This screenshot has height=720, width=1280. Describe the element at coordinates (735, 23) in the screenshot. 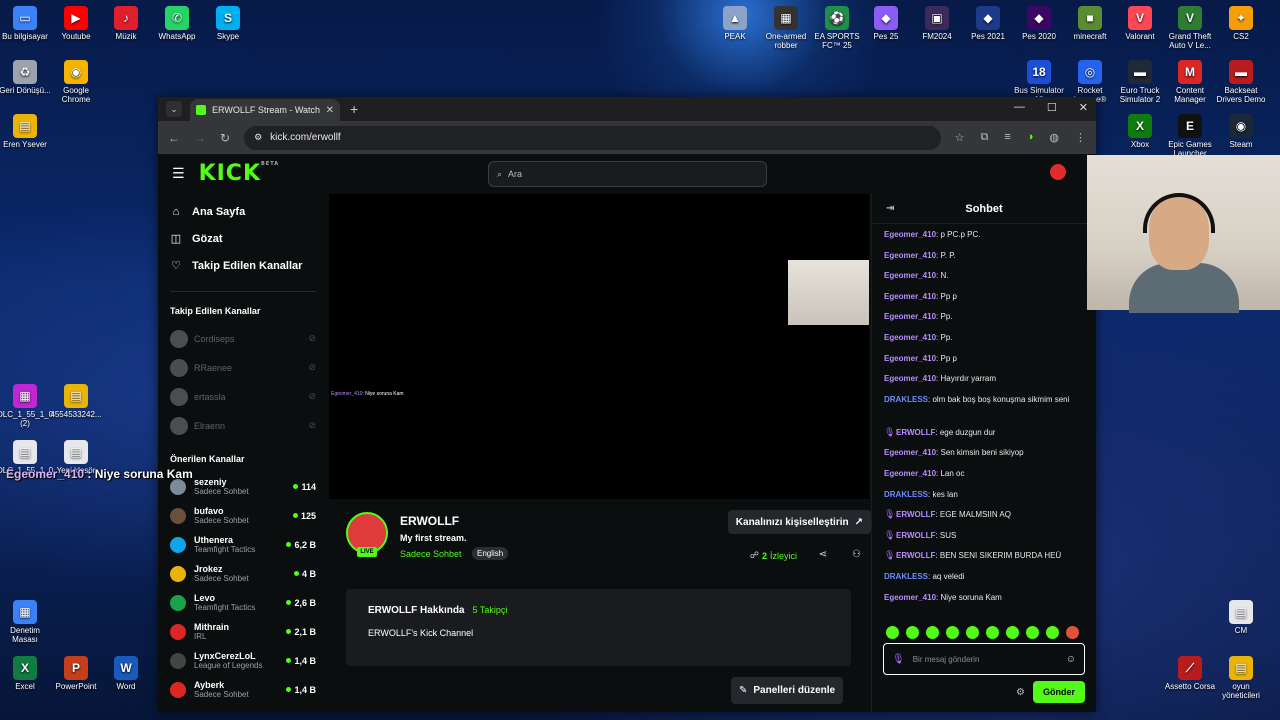

I see `desktop-icon: ▲ PEAK` at that location.